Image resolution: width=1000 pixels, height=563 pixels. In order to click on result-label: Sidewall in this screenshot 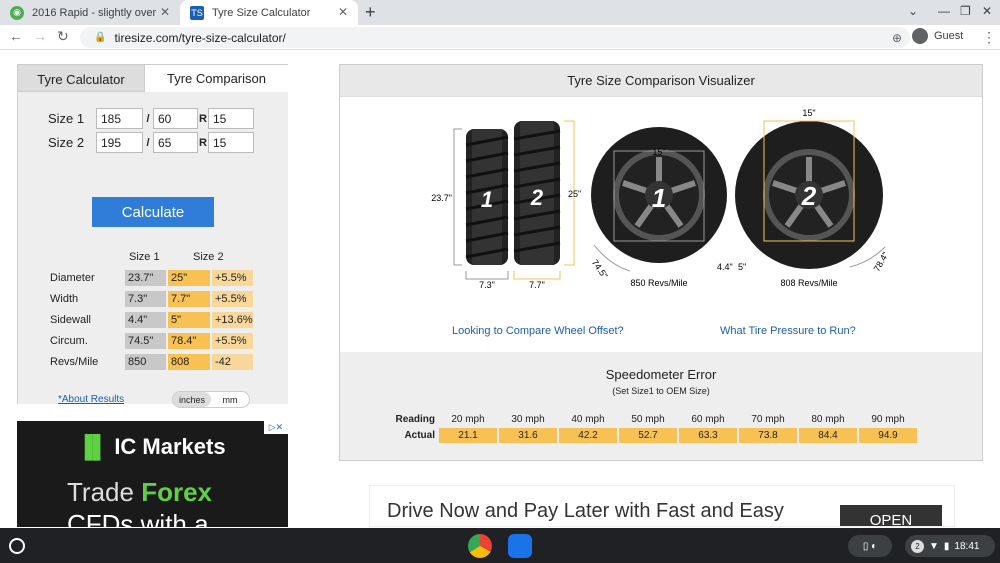, I will do `click(70, 319)`.